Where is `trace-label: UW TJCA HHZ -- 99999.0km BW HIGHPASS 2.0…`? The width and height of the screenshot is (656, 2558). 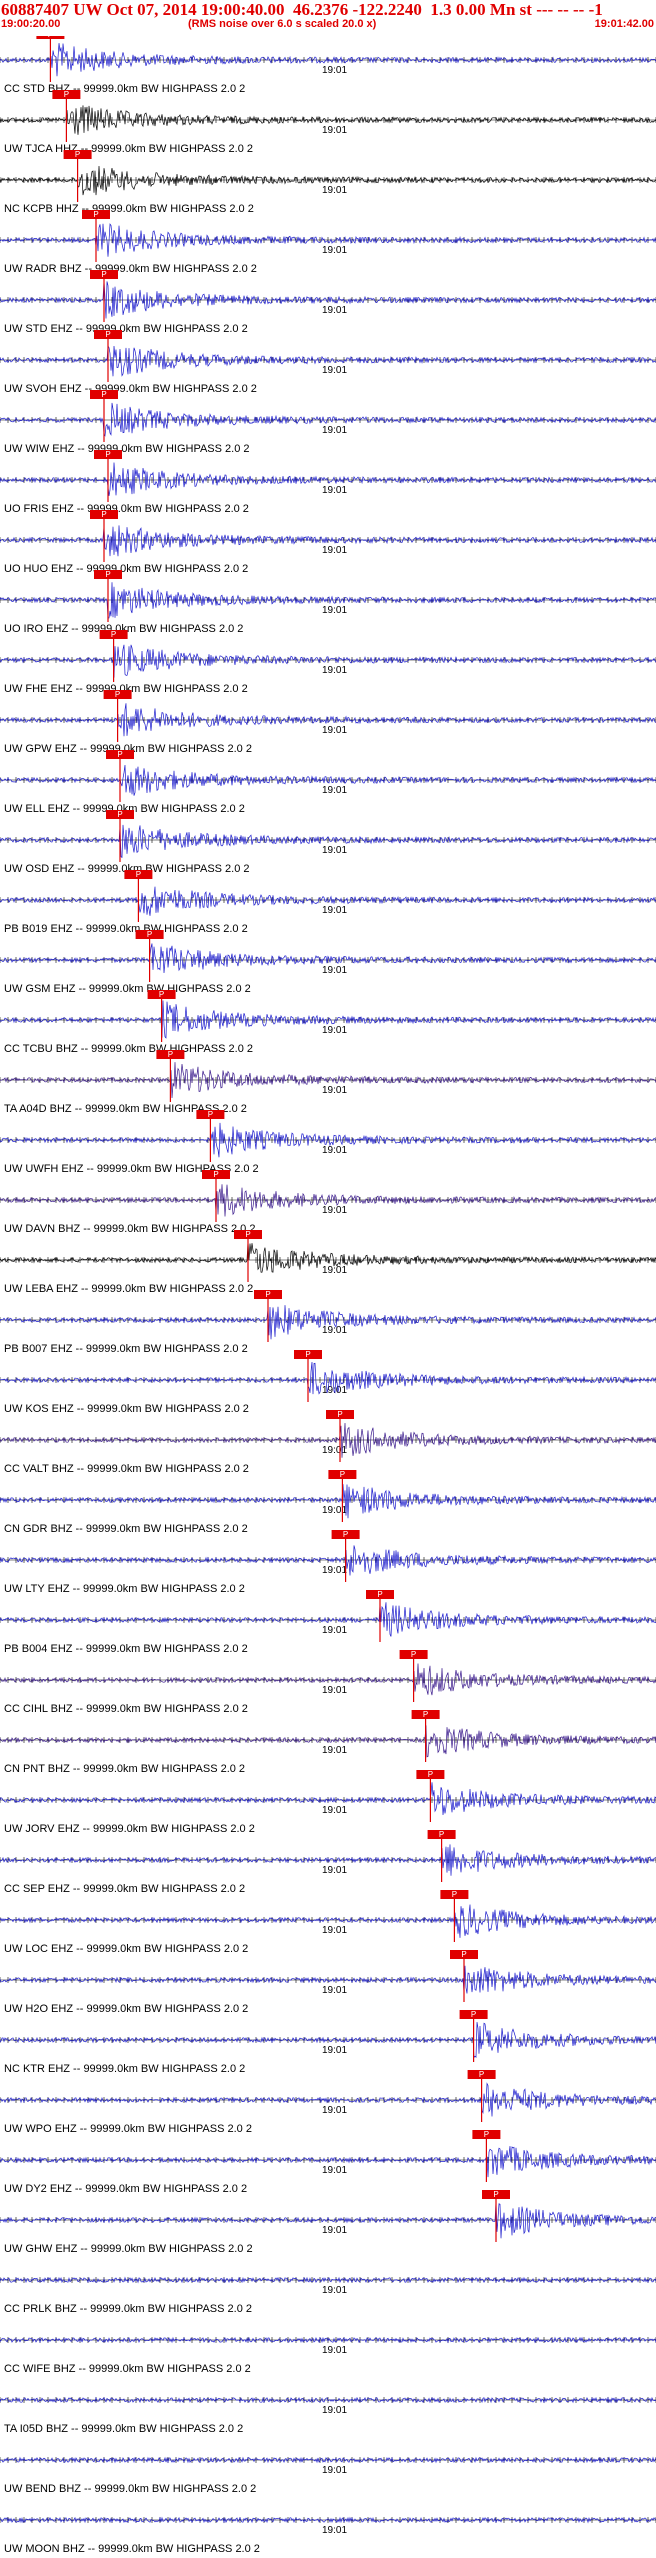
trace-label: UW TJCA HHZ -- 99999.0km BW HIGHPASS 2.0… is located at coordinates (128, 149).